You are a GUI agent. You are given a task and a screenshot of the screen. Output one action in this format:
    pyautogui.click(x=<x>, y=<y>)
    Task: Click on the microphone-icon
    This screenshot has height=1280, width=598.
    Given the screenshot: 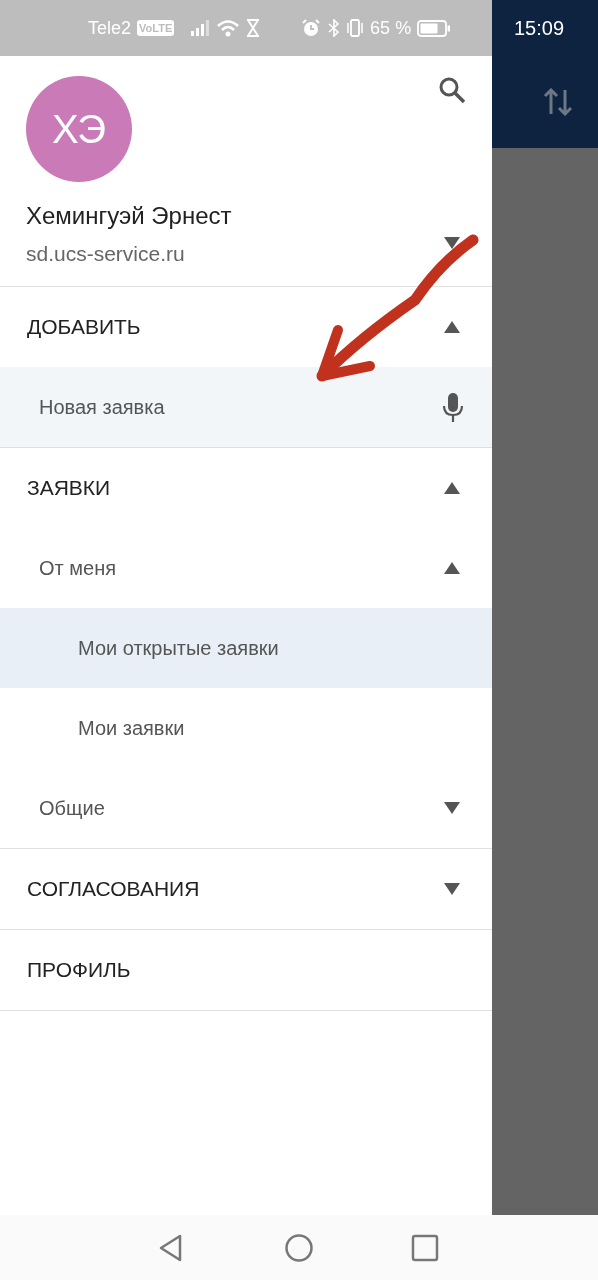 What is the action you would take?
    pyautogui.click(x=453, y=407)
    